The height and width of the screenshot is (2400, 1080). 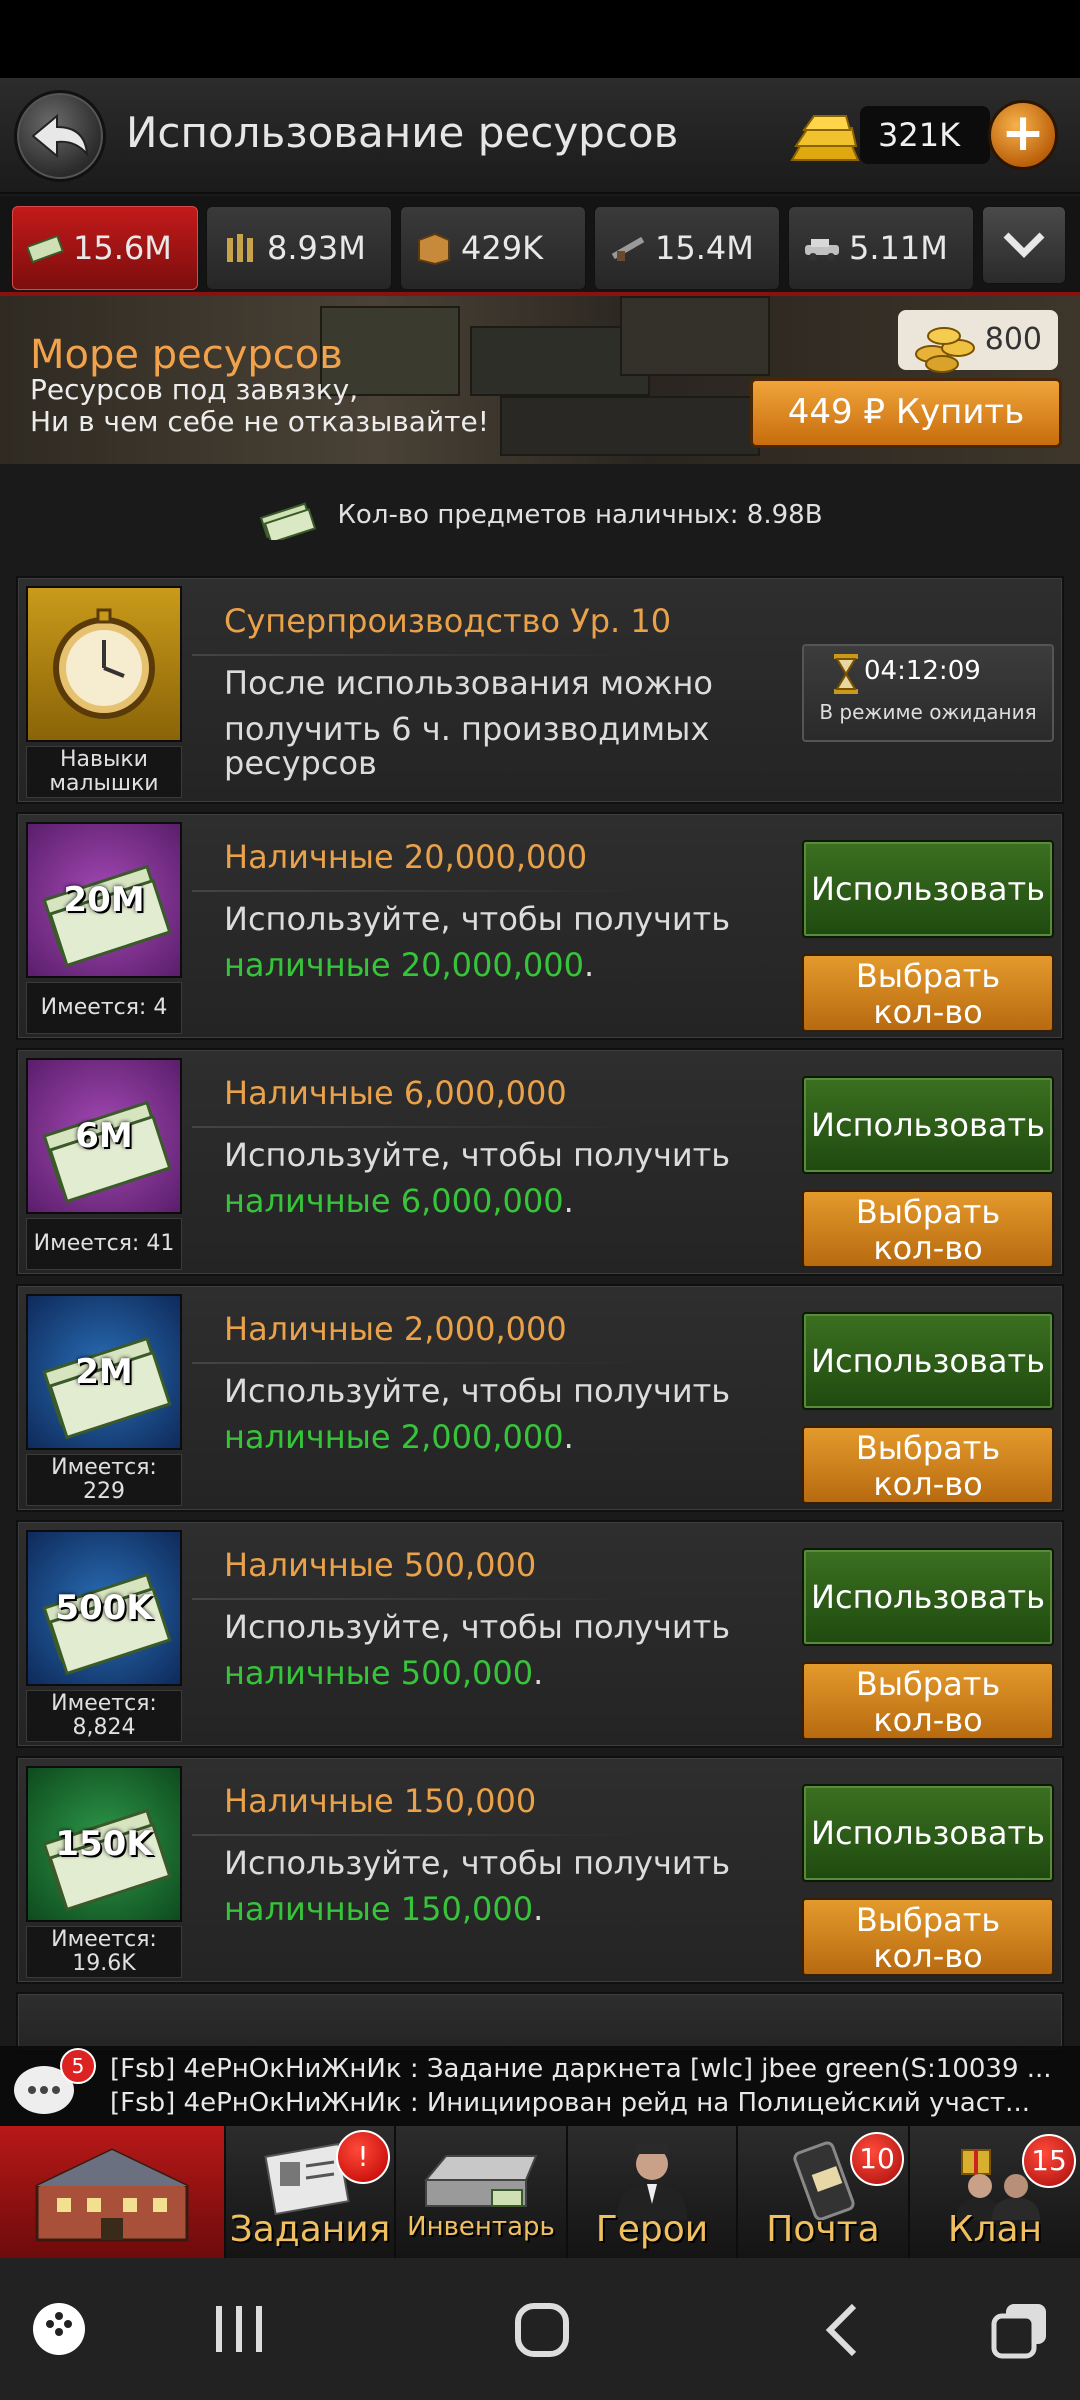 What do you see at coordinates (906, 413) in the screenshot?
I see `buy-button: 449 ₽ Купить` at bounding box center [906, 413].